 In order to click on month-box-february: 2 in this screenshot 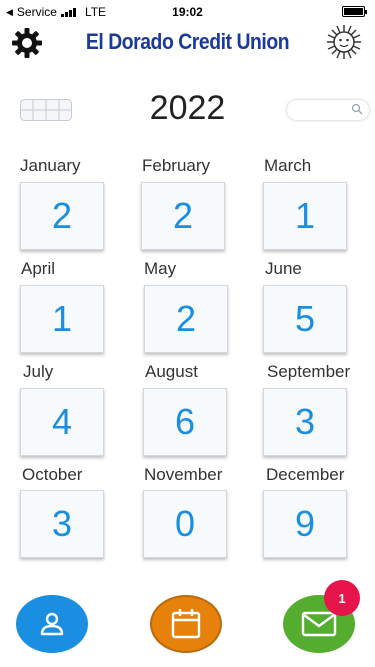, I will do `click(183, 216)`.